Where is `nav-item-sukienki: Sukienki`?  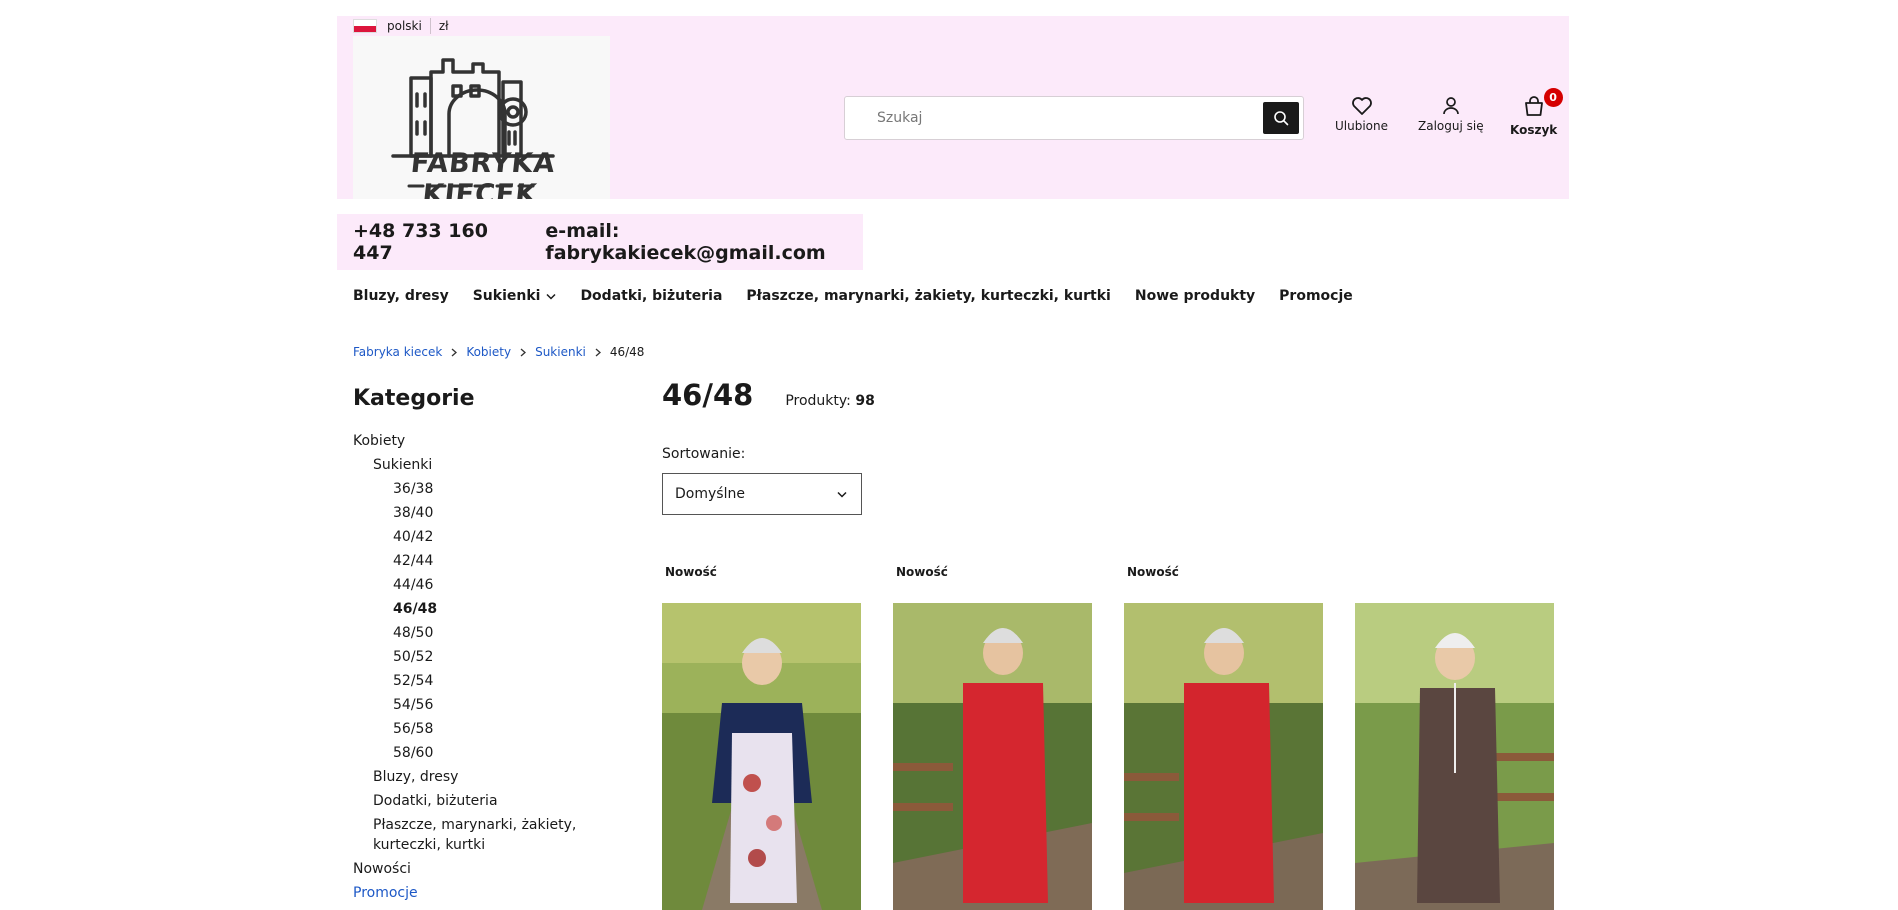 nav-item-sukienki: Sukienki is located at coordinates (515, 296).